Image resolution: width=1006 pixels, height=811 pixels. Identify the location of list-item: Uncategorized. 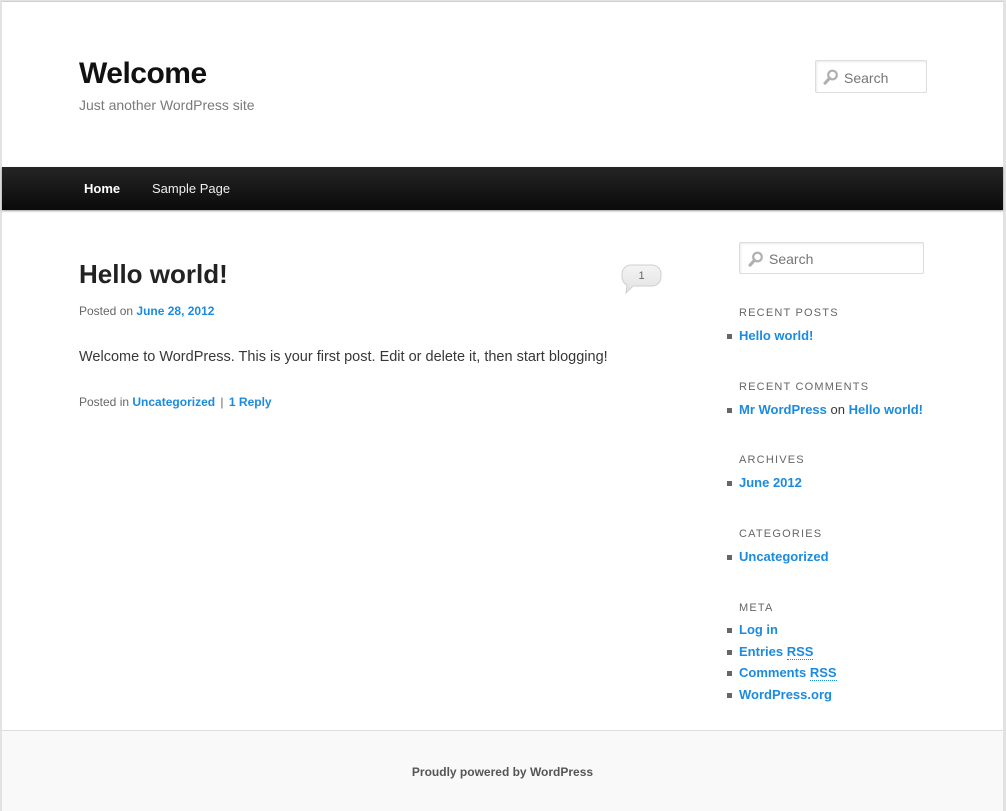
(778, 560).